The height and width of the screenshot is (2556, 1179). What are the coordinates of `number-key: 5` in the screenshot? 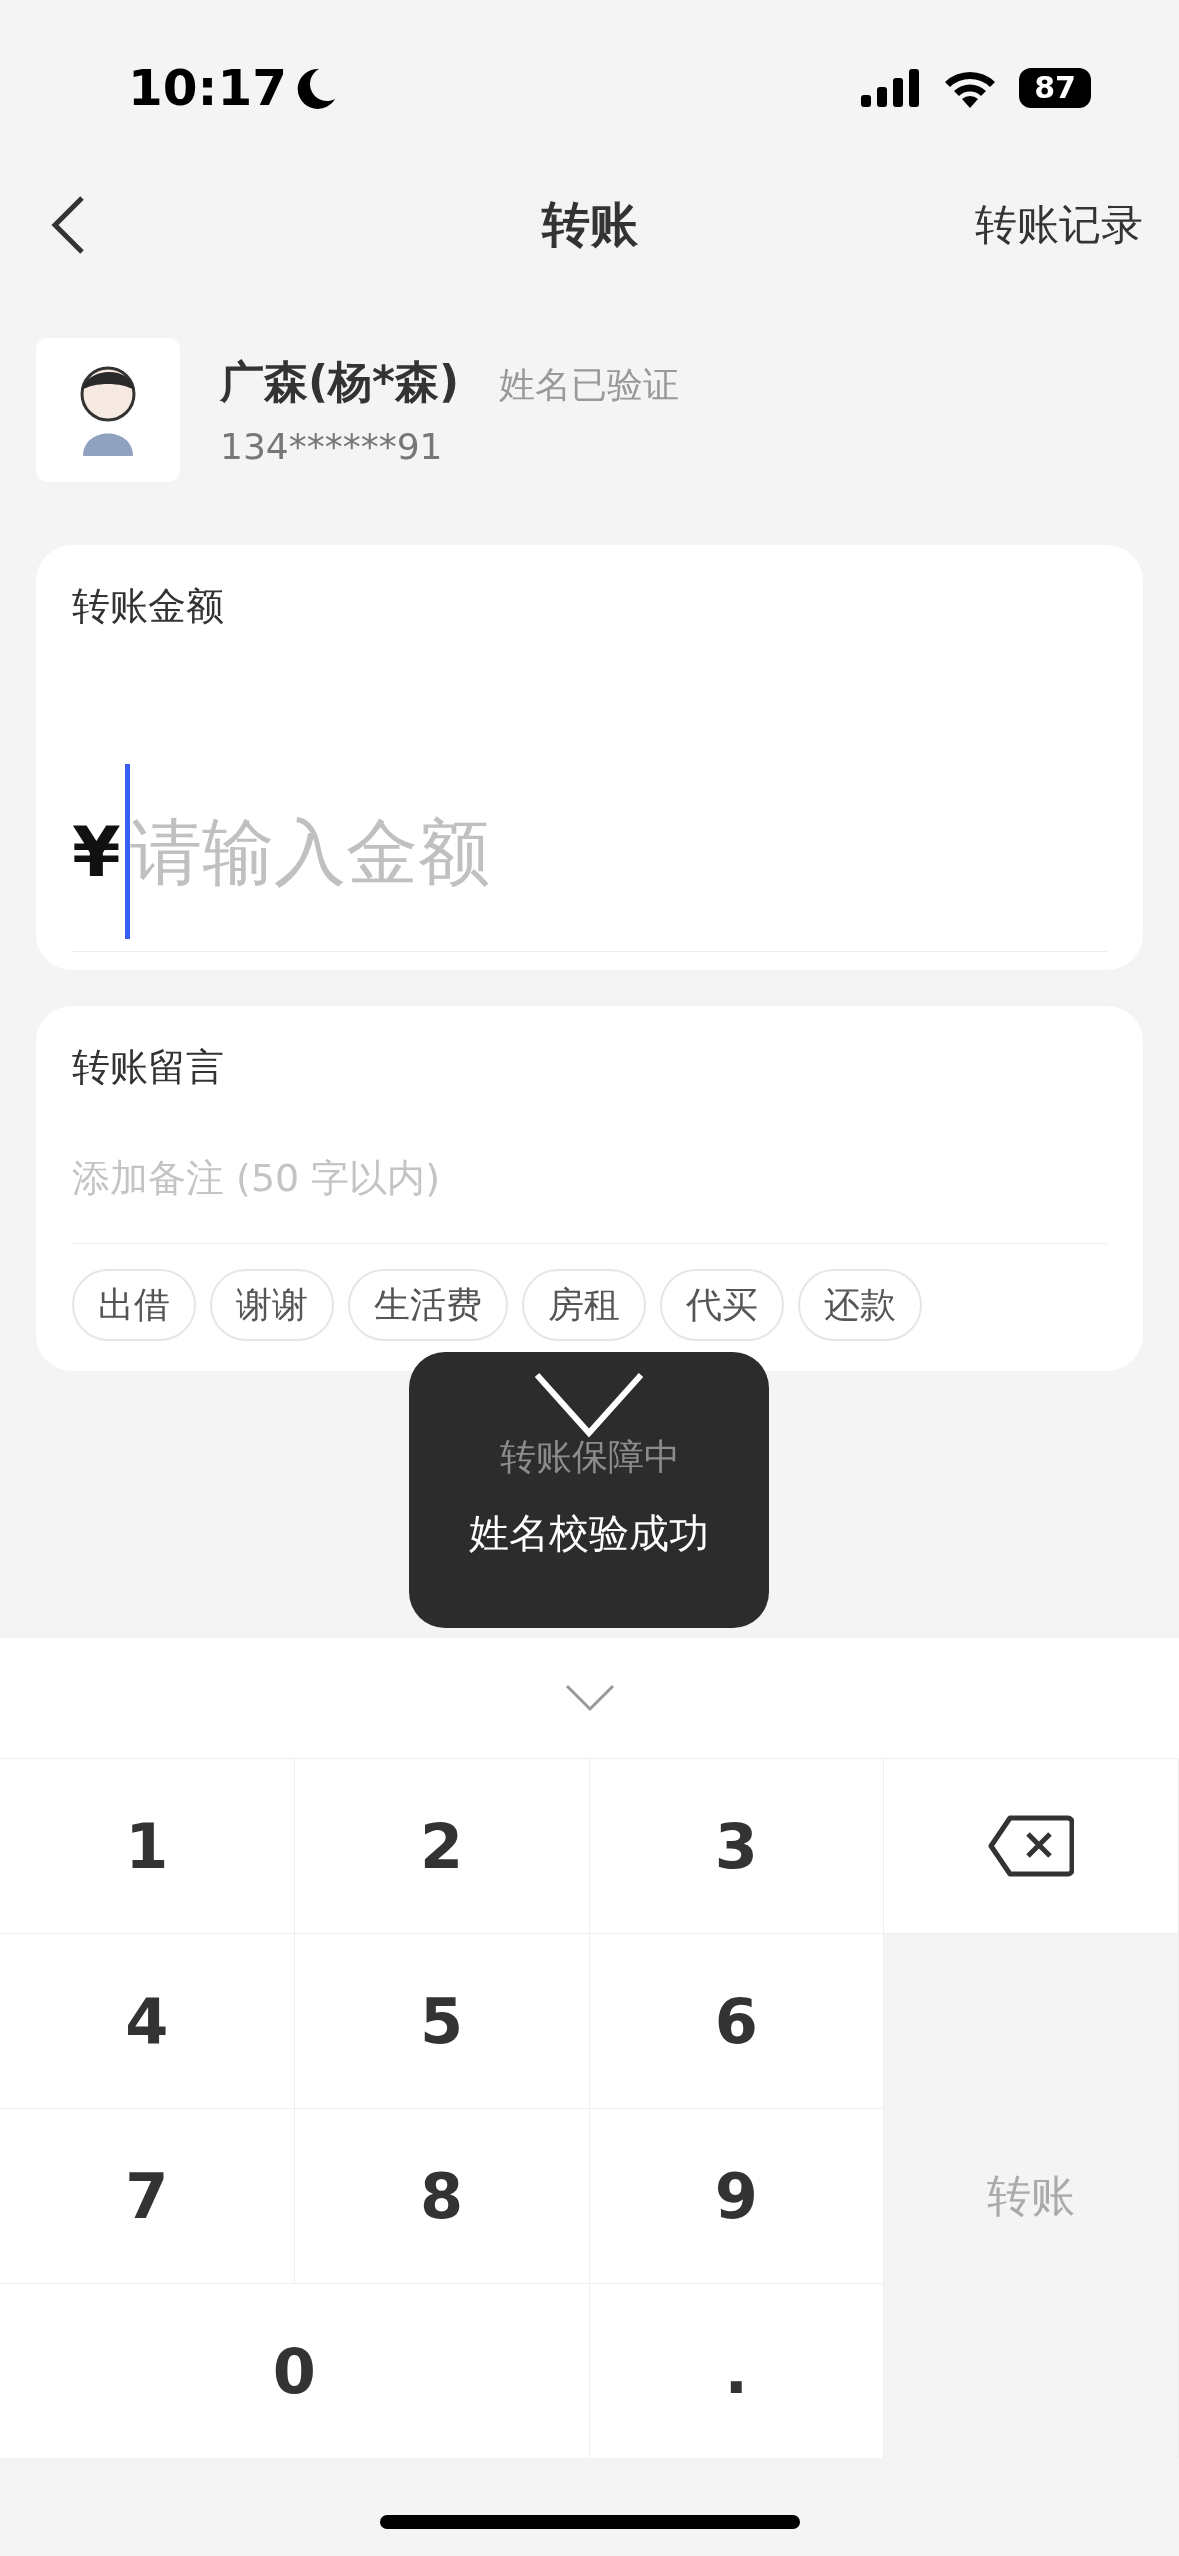 It's located at (442, 2021).